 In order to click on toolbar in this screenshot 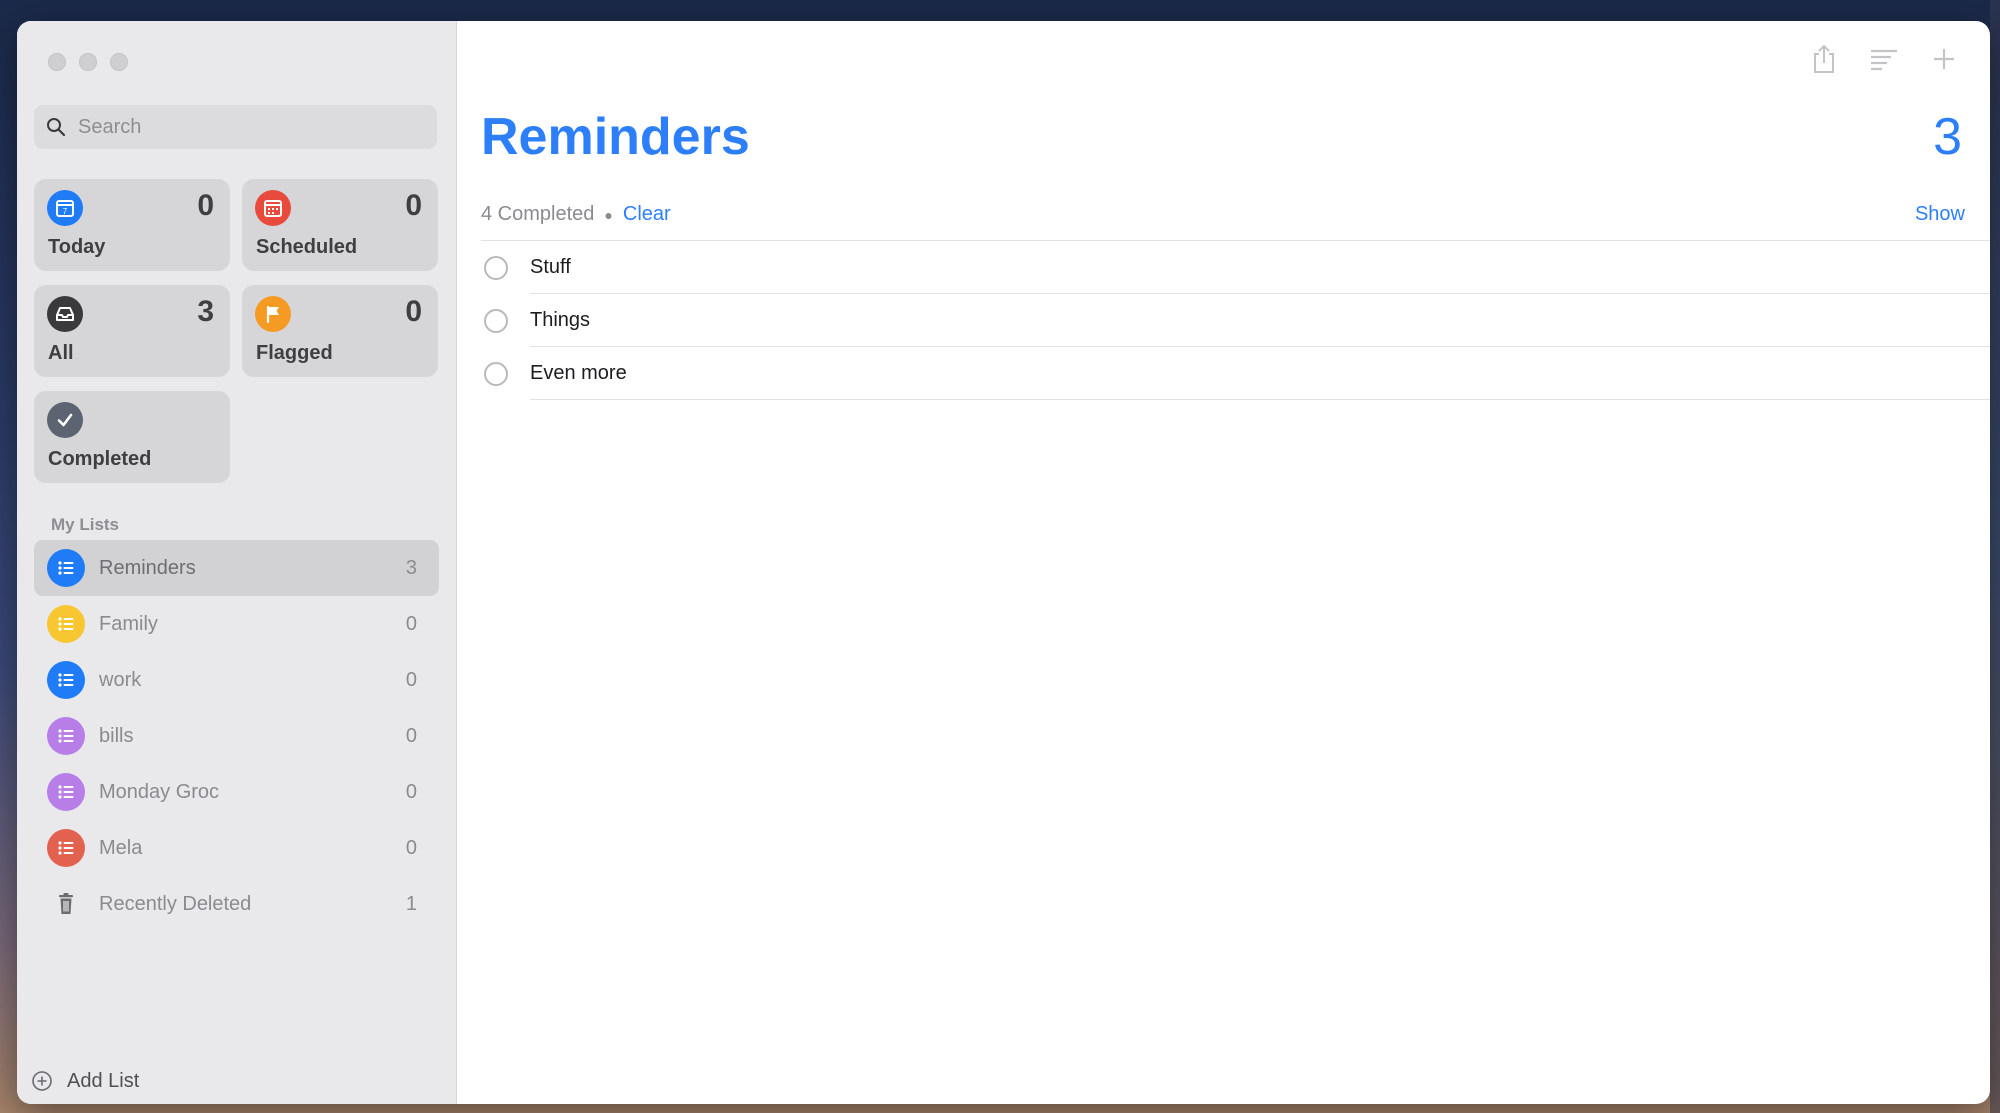, I will do `click(1884, 59)`.